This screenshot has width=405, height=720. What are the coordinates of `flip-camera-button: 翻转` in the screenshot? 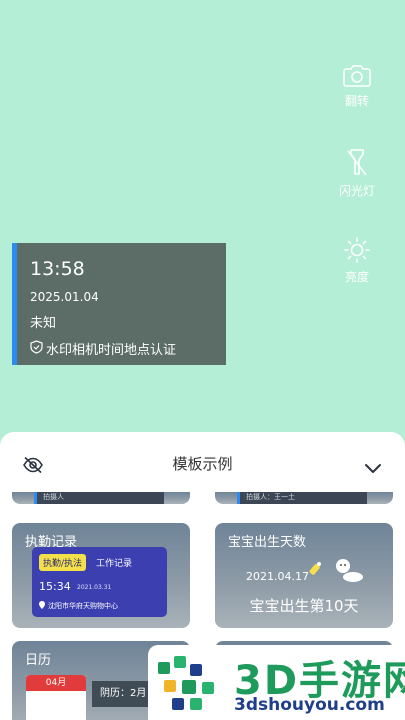 It's located at (357, 85).